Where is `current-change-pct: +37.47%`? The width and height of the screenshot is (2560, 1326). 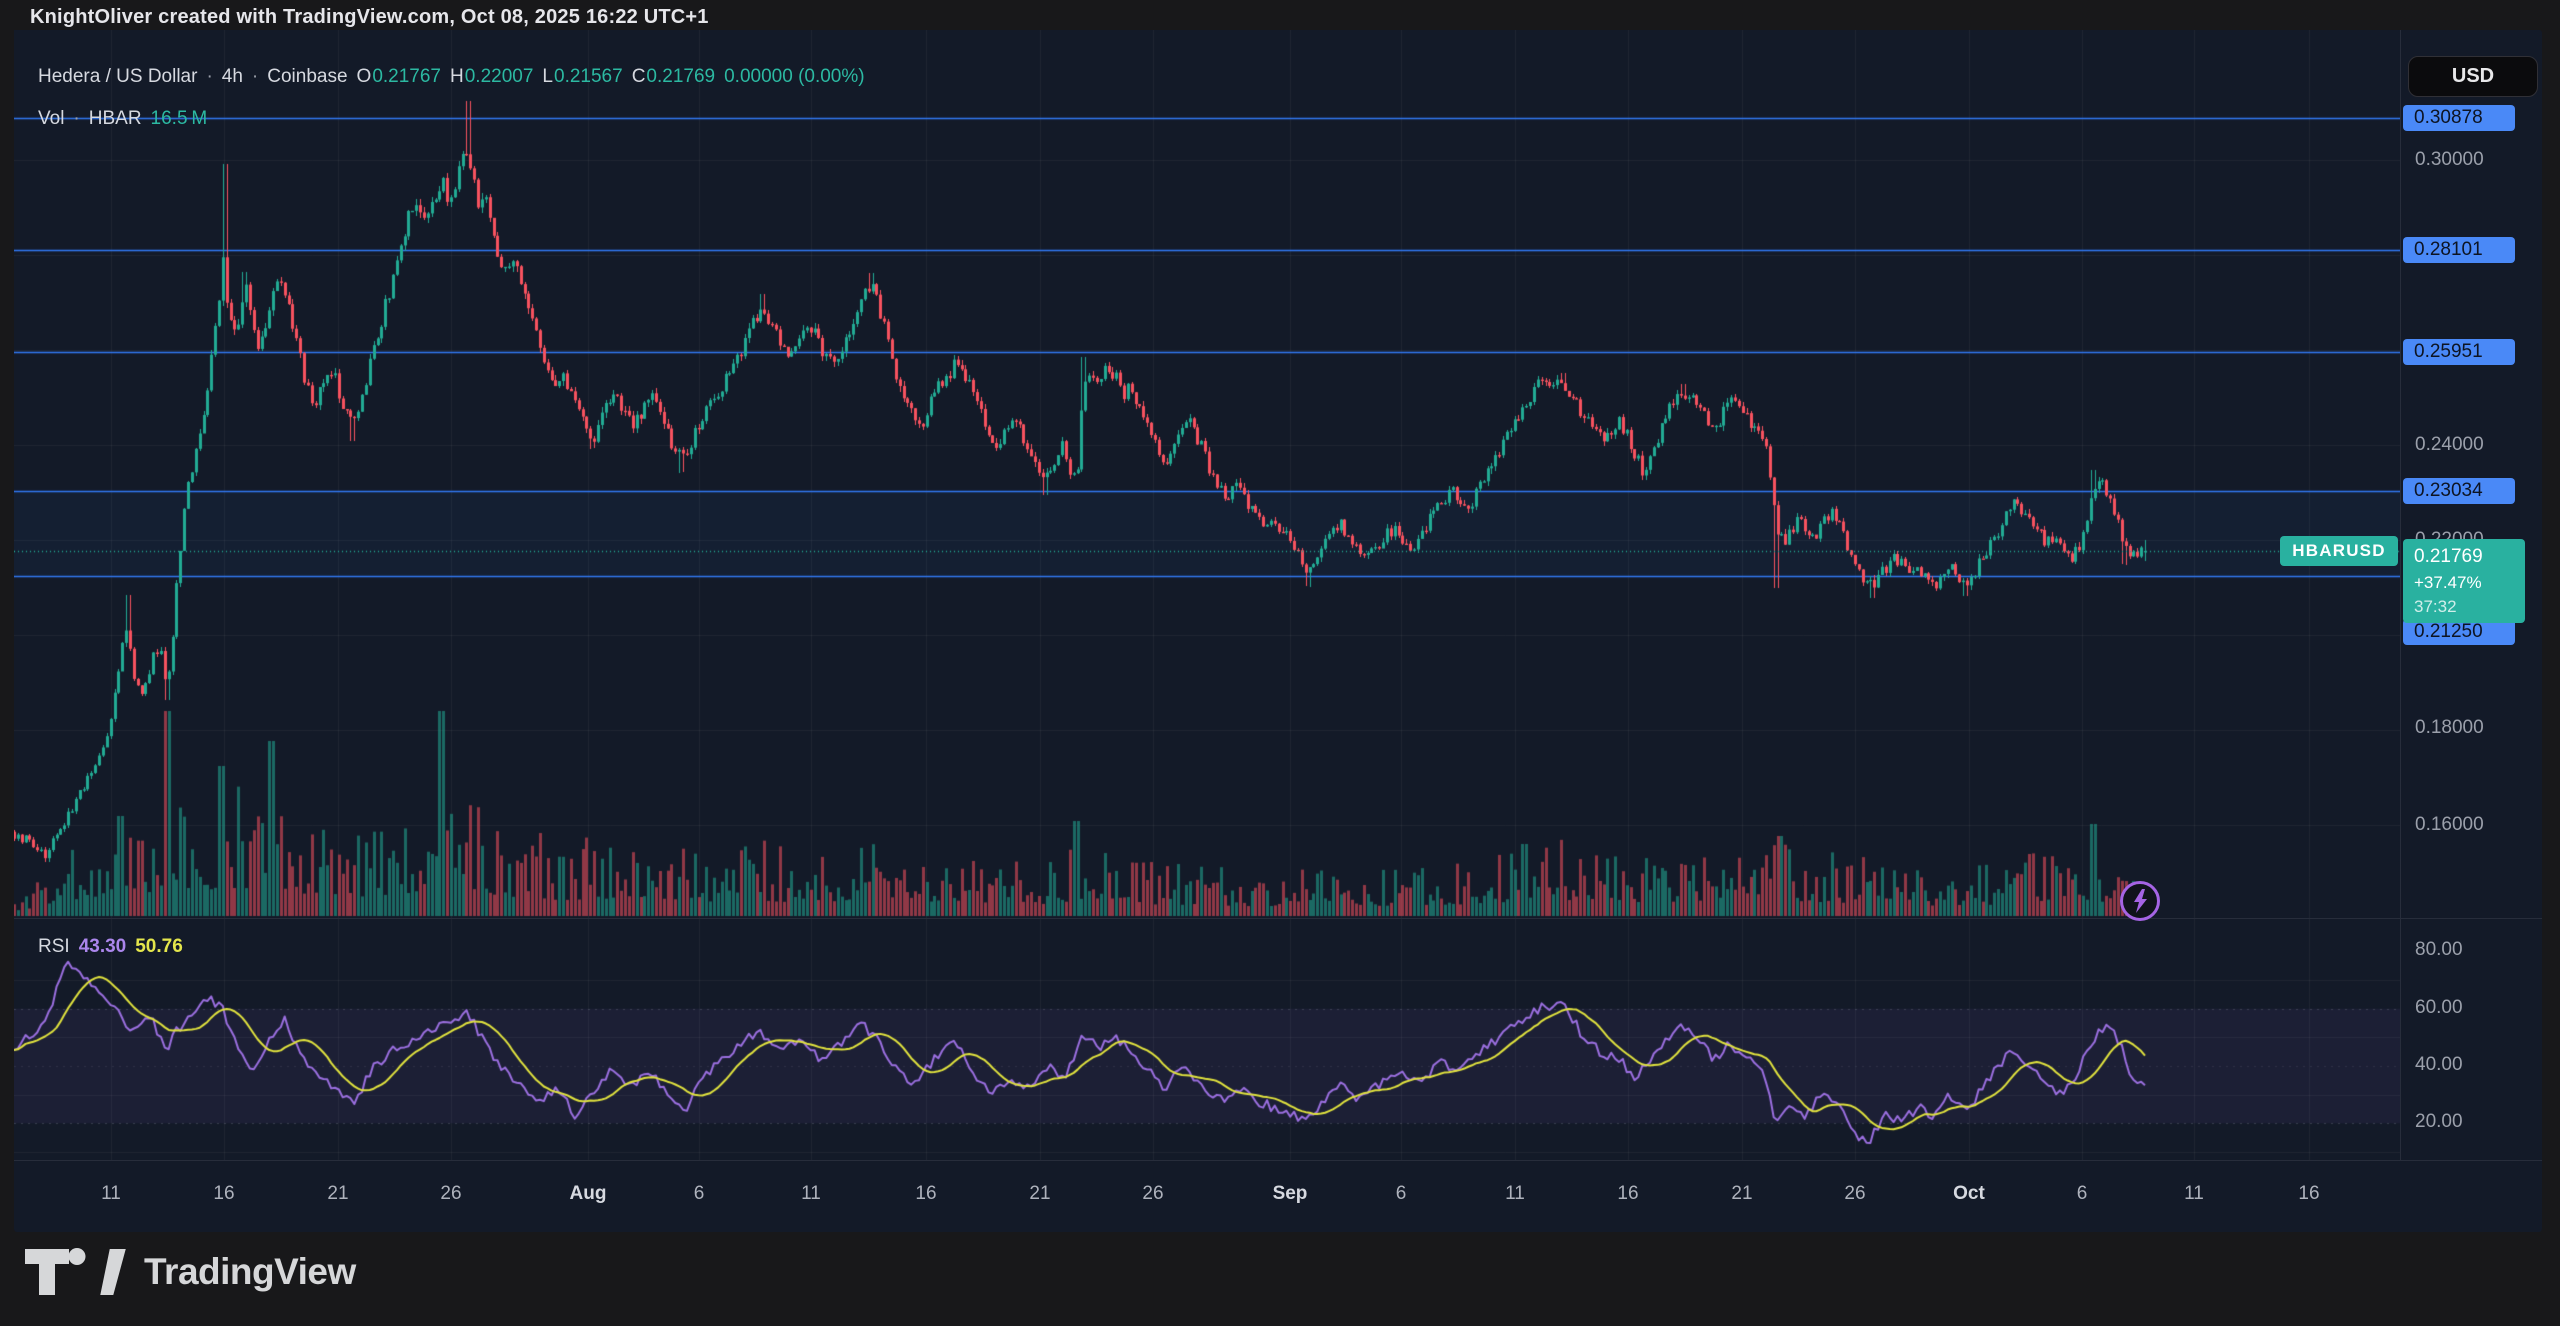
current-change-pct: +37.47% is located at coordinates (2448, 582).